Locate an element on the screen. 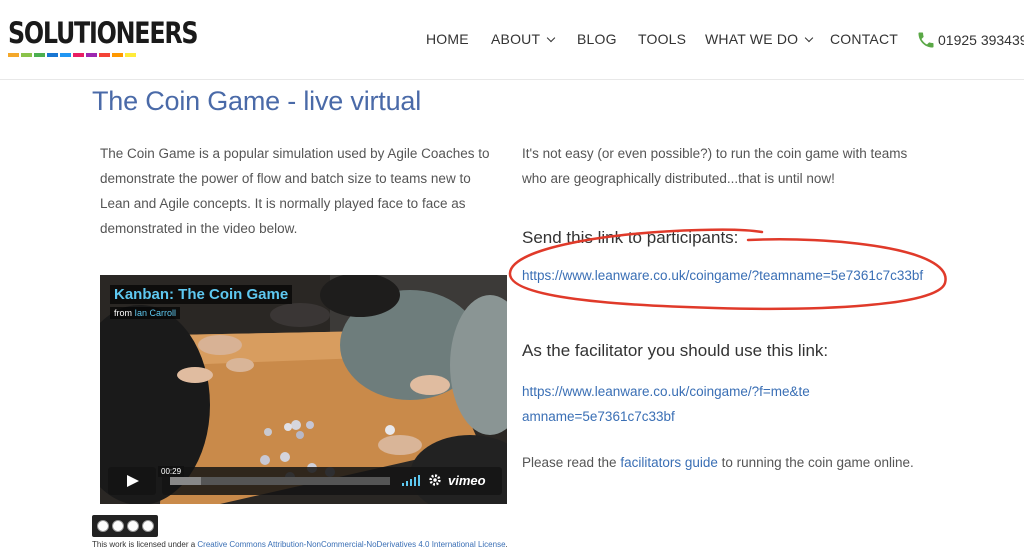  creative-commons-badge is located at coordinates (125, 526).